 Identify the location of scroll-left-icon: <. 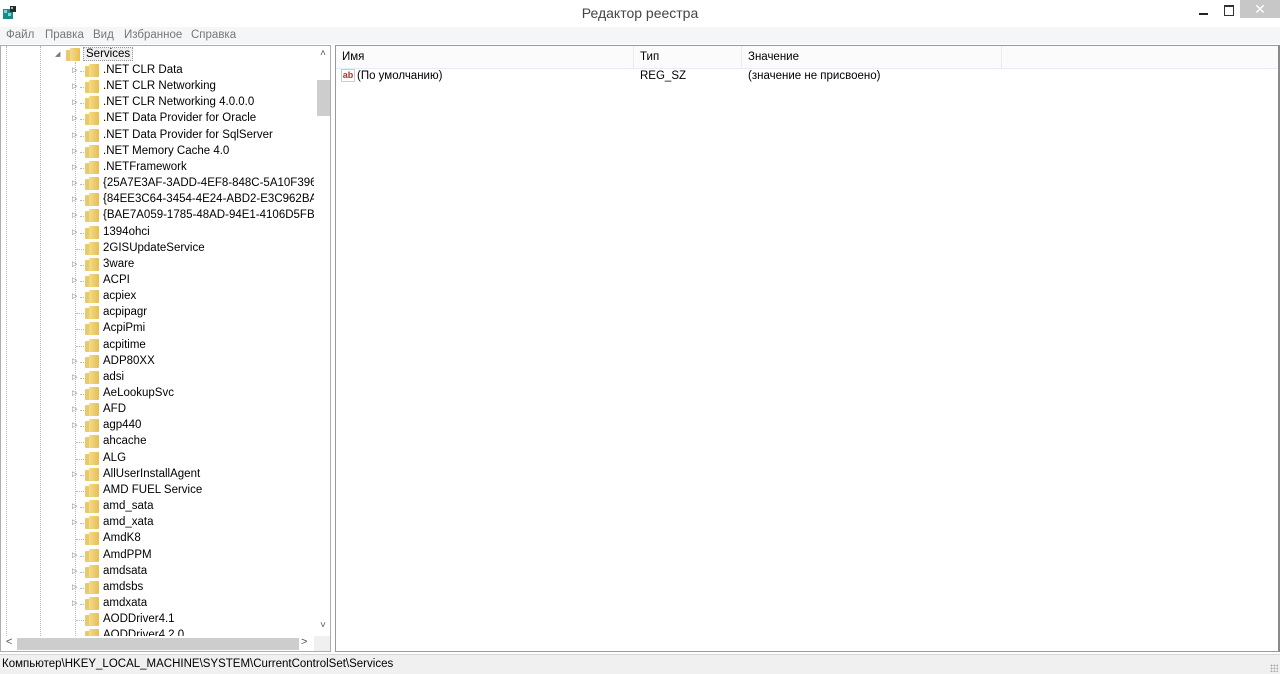
(9, 642).